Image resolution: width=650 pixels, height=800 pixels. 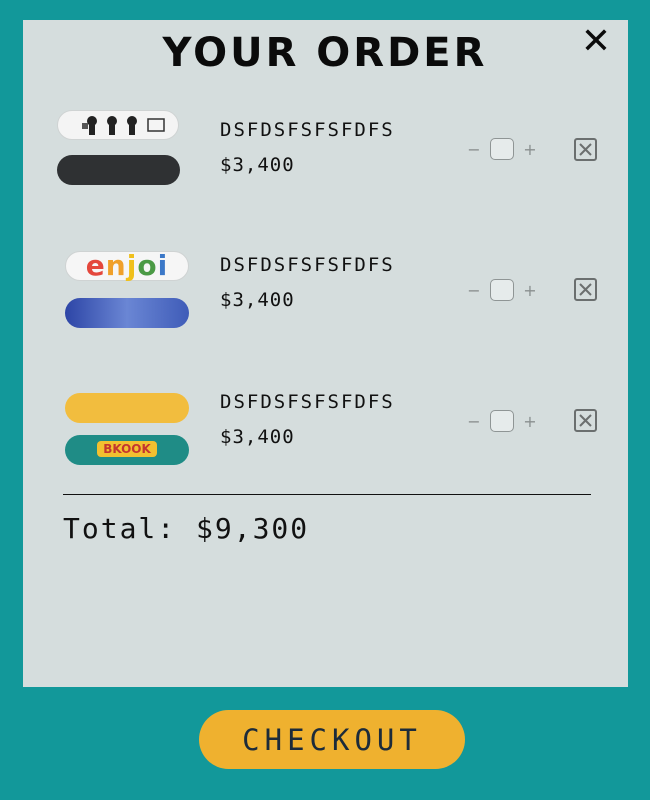 I want to click on deck-graphic-label: BKOOK, so click(x=127, y=449).